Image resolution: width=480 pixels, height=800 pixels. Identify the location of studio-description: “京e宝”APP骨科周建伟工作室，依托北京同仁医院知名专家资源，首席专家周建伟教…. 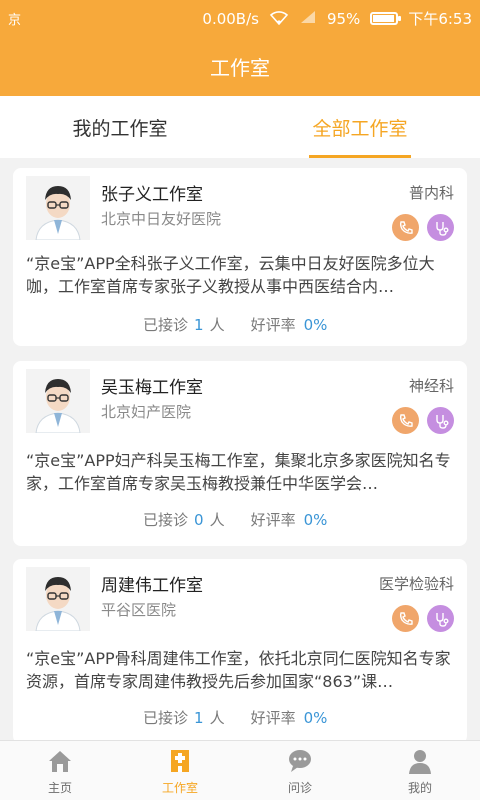
(238, 670).